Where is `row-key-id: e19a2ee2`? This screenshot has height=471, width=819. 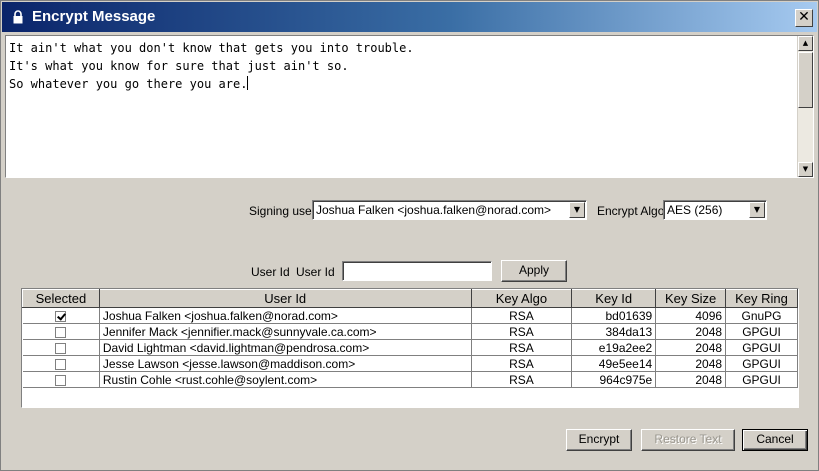 row-key-id: e19a2ee2 is located at coordinates (614, 347).